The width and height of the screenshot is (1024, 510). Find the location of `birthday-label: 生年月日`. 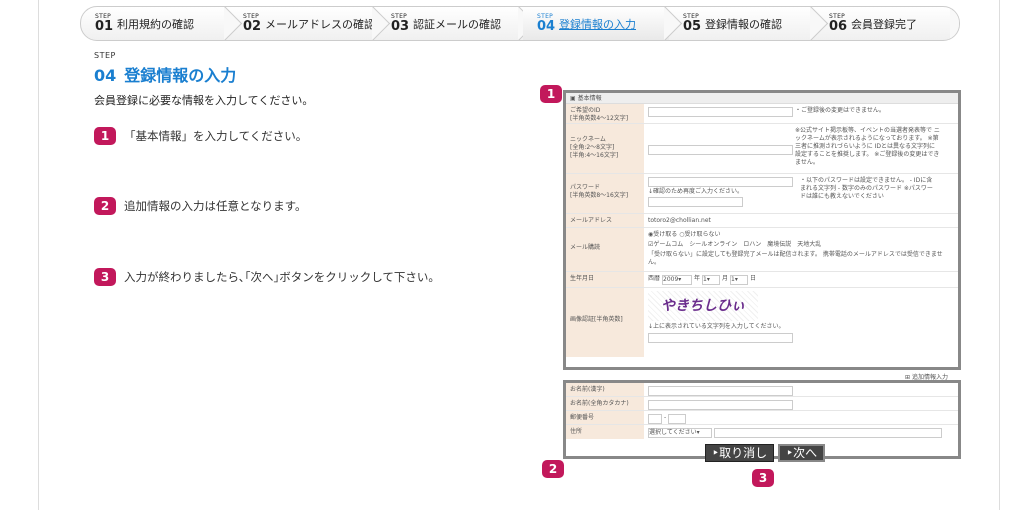

birthday-label: 生年月日 is located at coordinates (605, 279).